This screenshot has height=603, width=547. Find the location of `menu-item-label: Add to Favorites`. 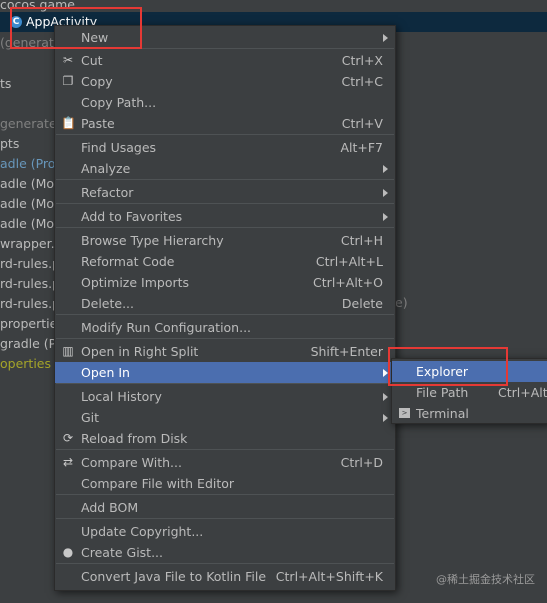

menu-item-label: Add to Favorites is located at coordinates (132, 216).